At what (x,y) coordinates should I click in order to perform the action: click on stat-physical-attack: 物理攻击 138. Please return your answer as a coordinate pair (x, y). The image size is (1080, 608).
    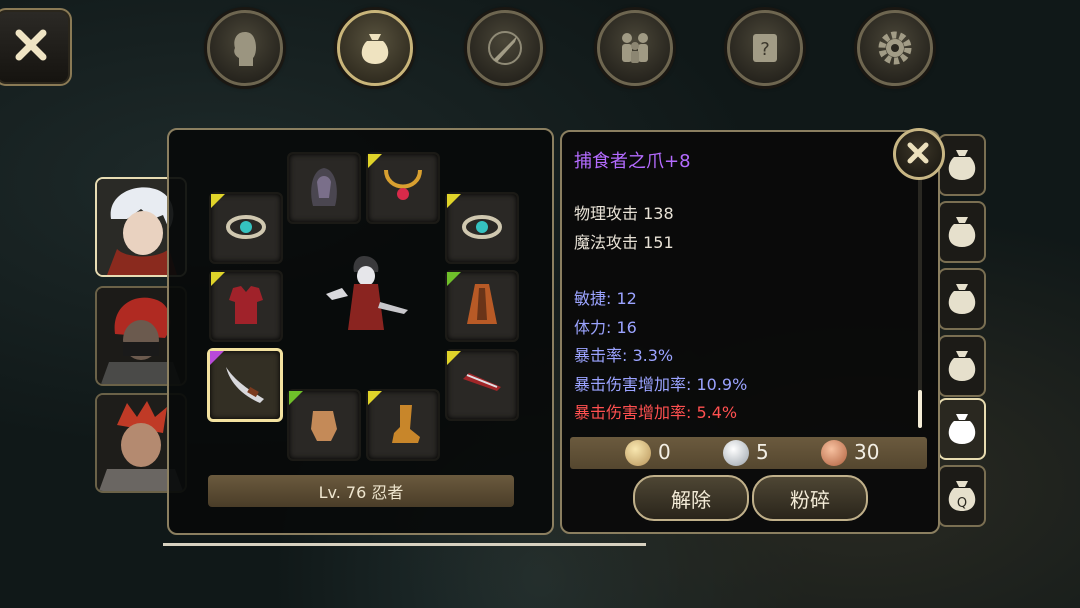
    Looking at the image, I should click on (624, 213).